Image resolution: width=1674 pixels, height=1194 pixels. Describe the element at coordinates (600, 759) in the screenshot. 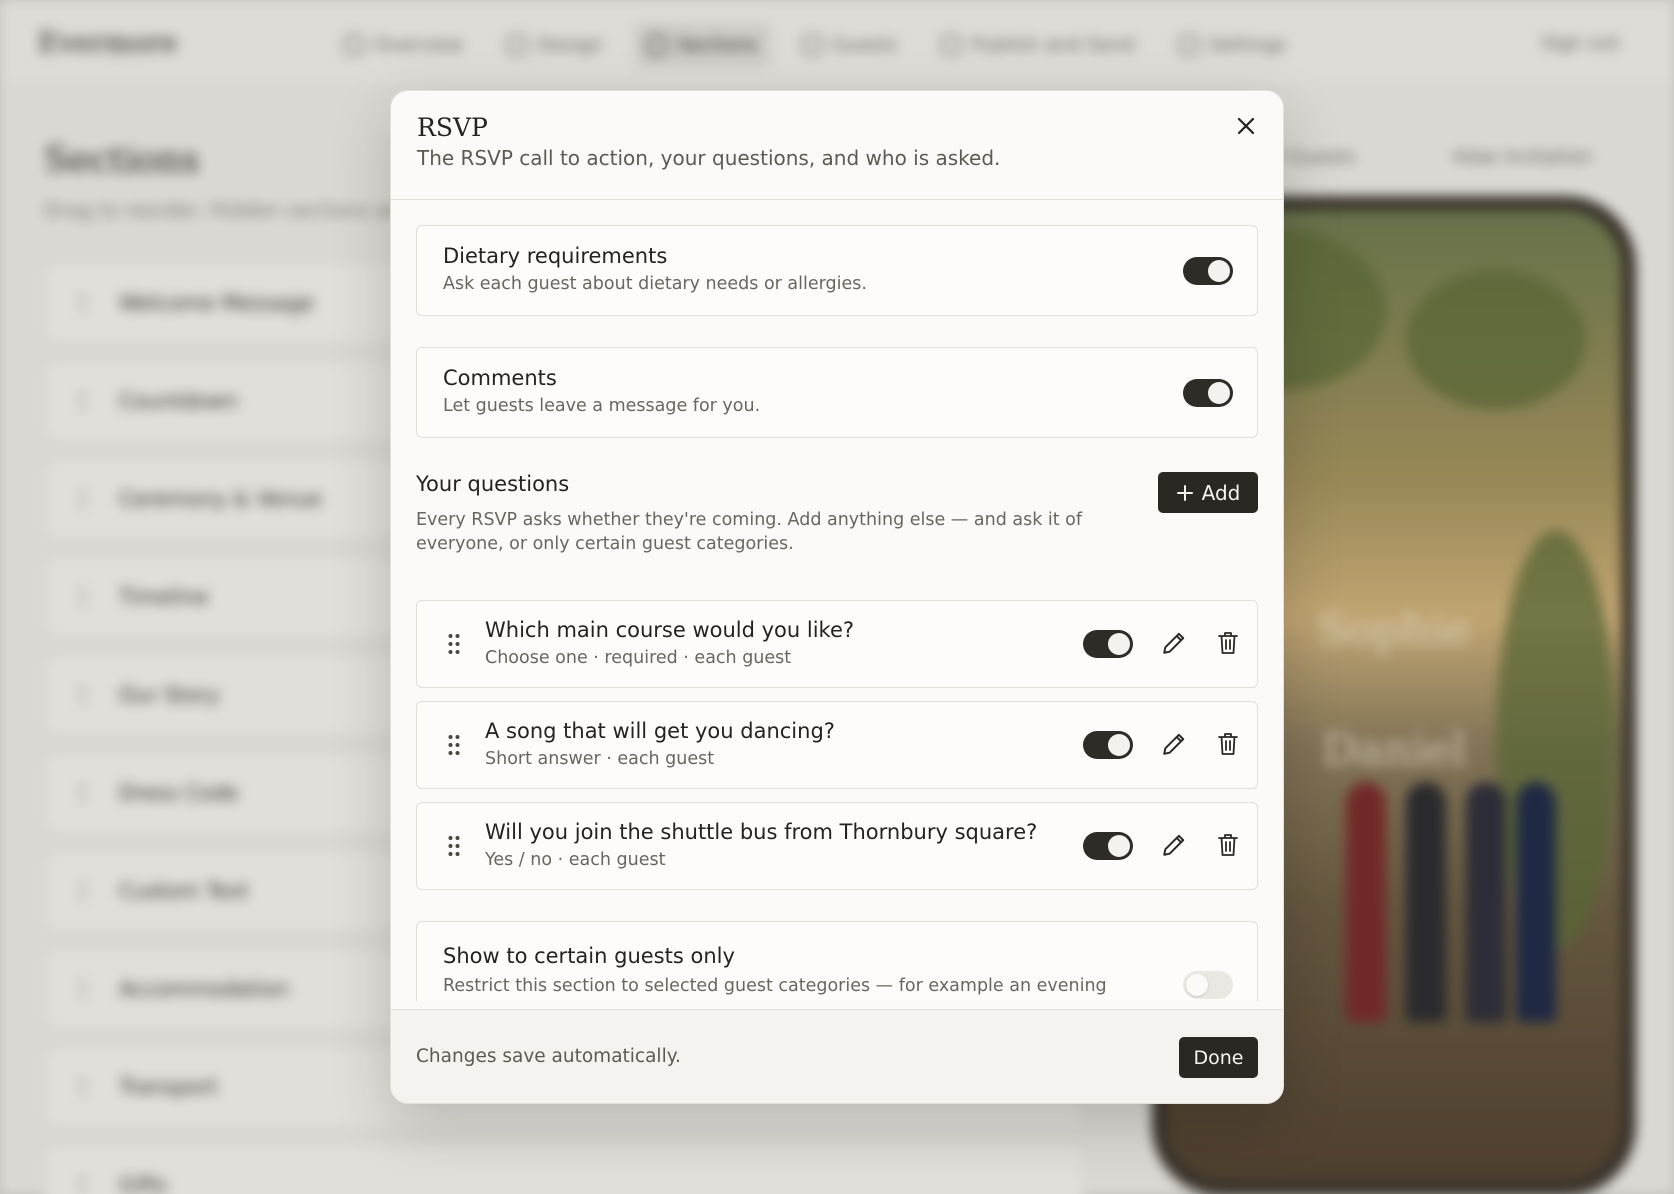

I see `question-meta: Short answer · each guest` at that location.